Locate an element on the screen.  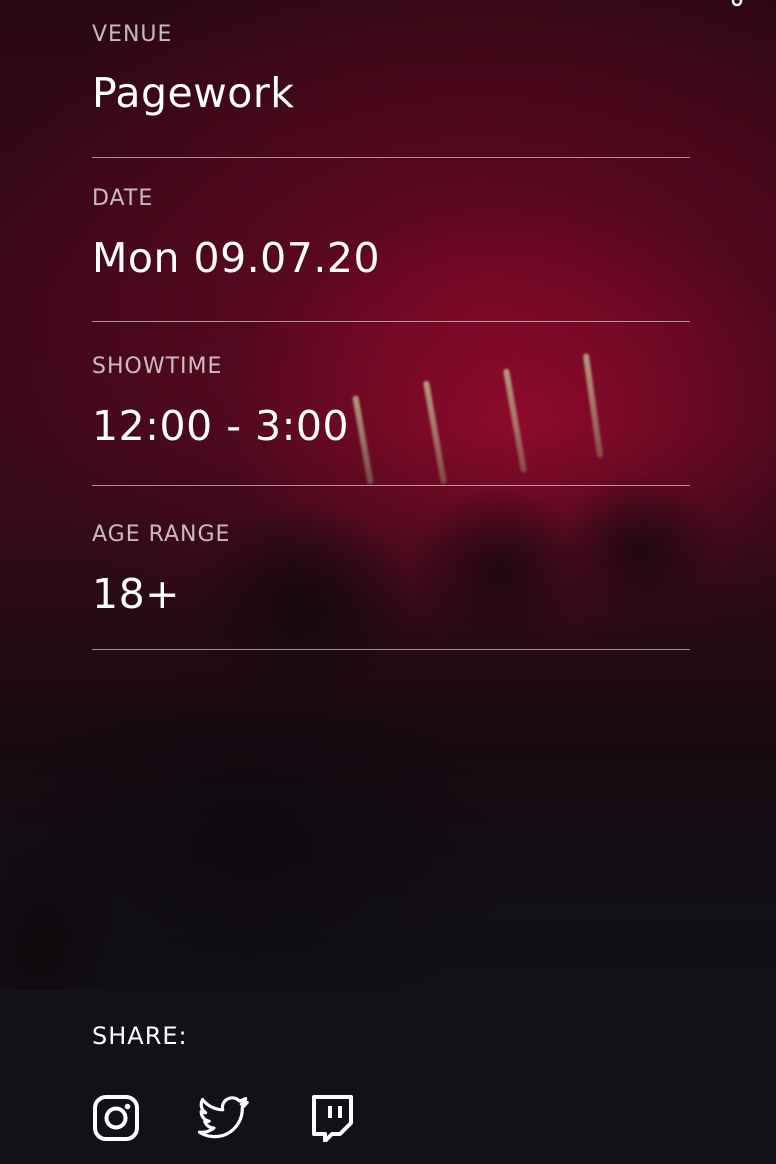
share-label: SHARE: is located at coordinates (140, 1036).